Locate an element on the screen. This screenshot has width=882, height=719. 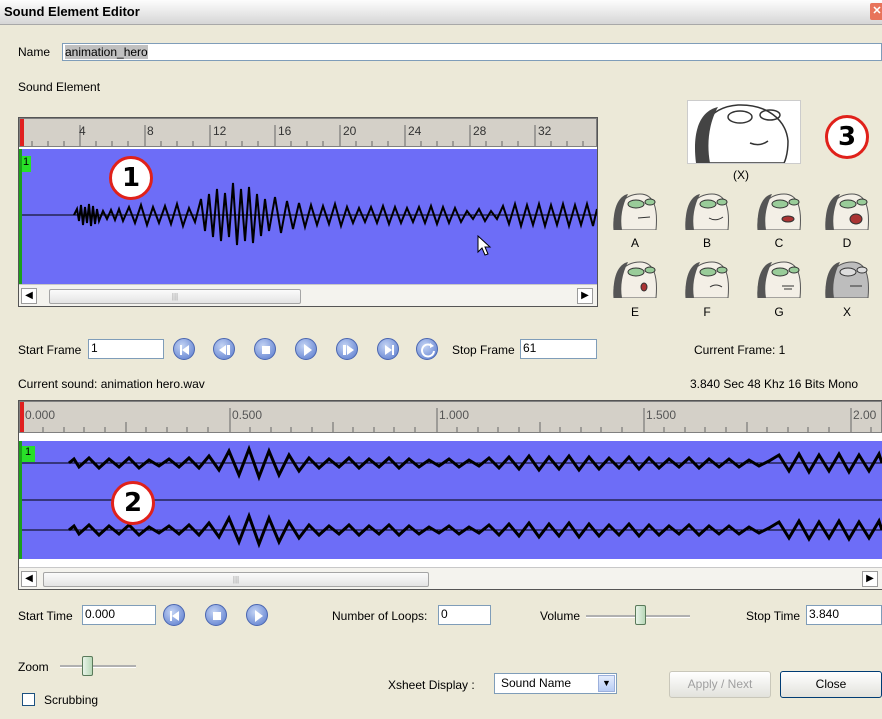
frame-ruler: 4 8 12 16 20 24 28 32 is located at coordinates (308, 132).